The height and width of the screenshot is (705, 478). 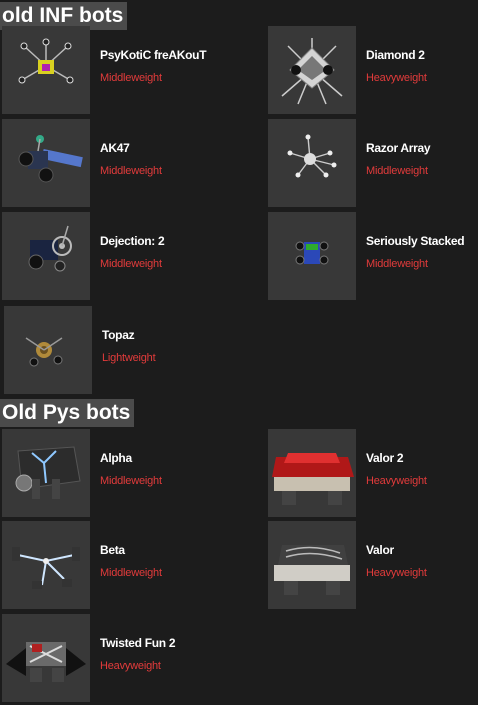 What do you see at coordinates (398, 148) in the screenshot?
I see `bot-name: Razor Array` at bounding box center [398, 148].